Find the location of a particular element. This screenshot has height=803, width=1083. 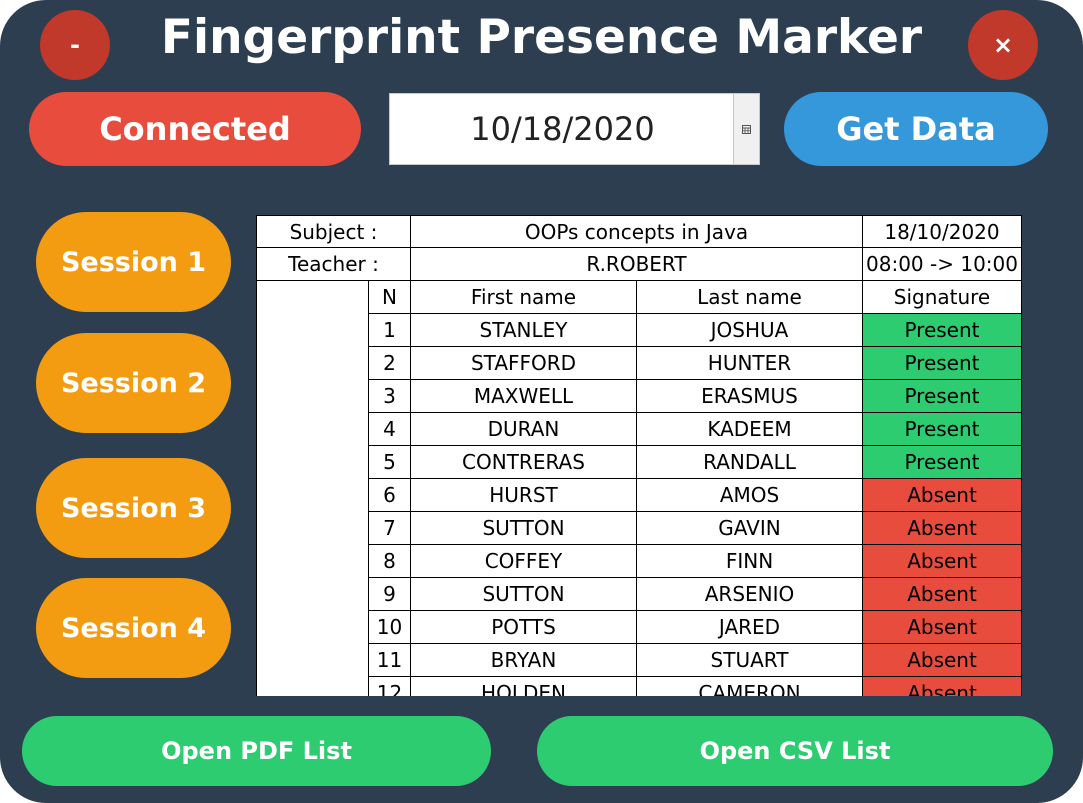

first-name-cell: STAFFORD is located at coordinates (524, 363).